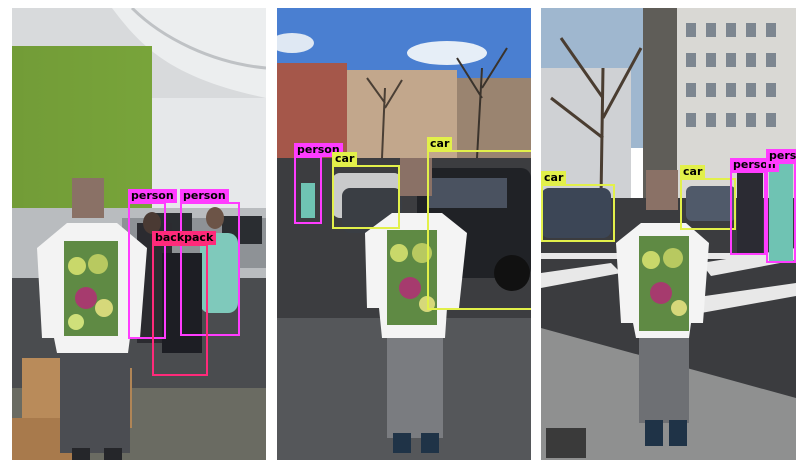 The height and width of the screenshot is (468, 804). Describe the element at coordinates (184, 303) in the screenshot. I see `detection-box-backpack: backpack` at that location.